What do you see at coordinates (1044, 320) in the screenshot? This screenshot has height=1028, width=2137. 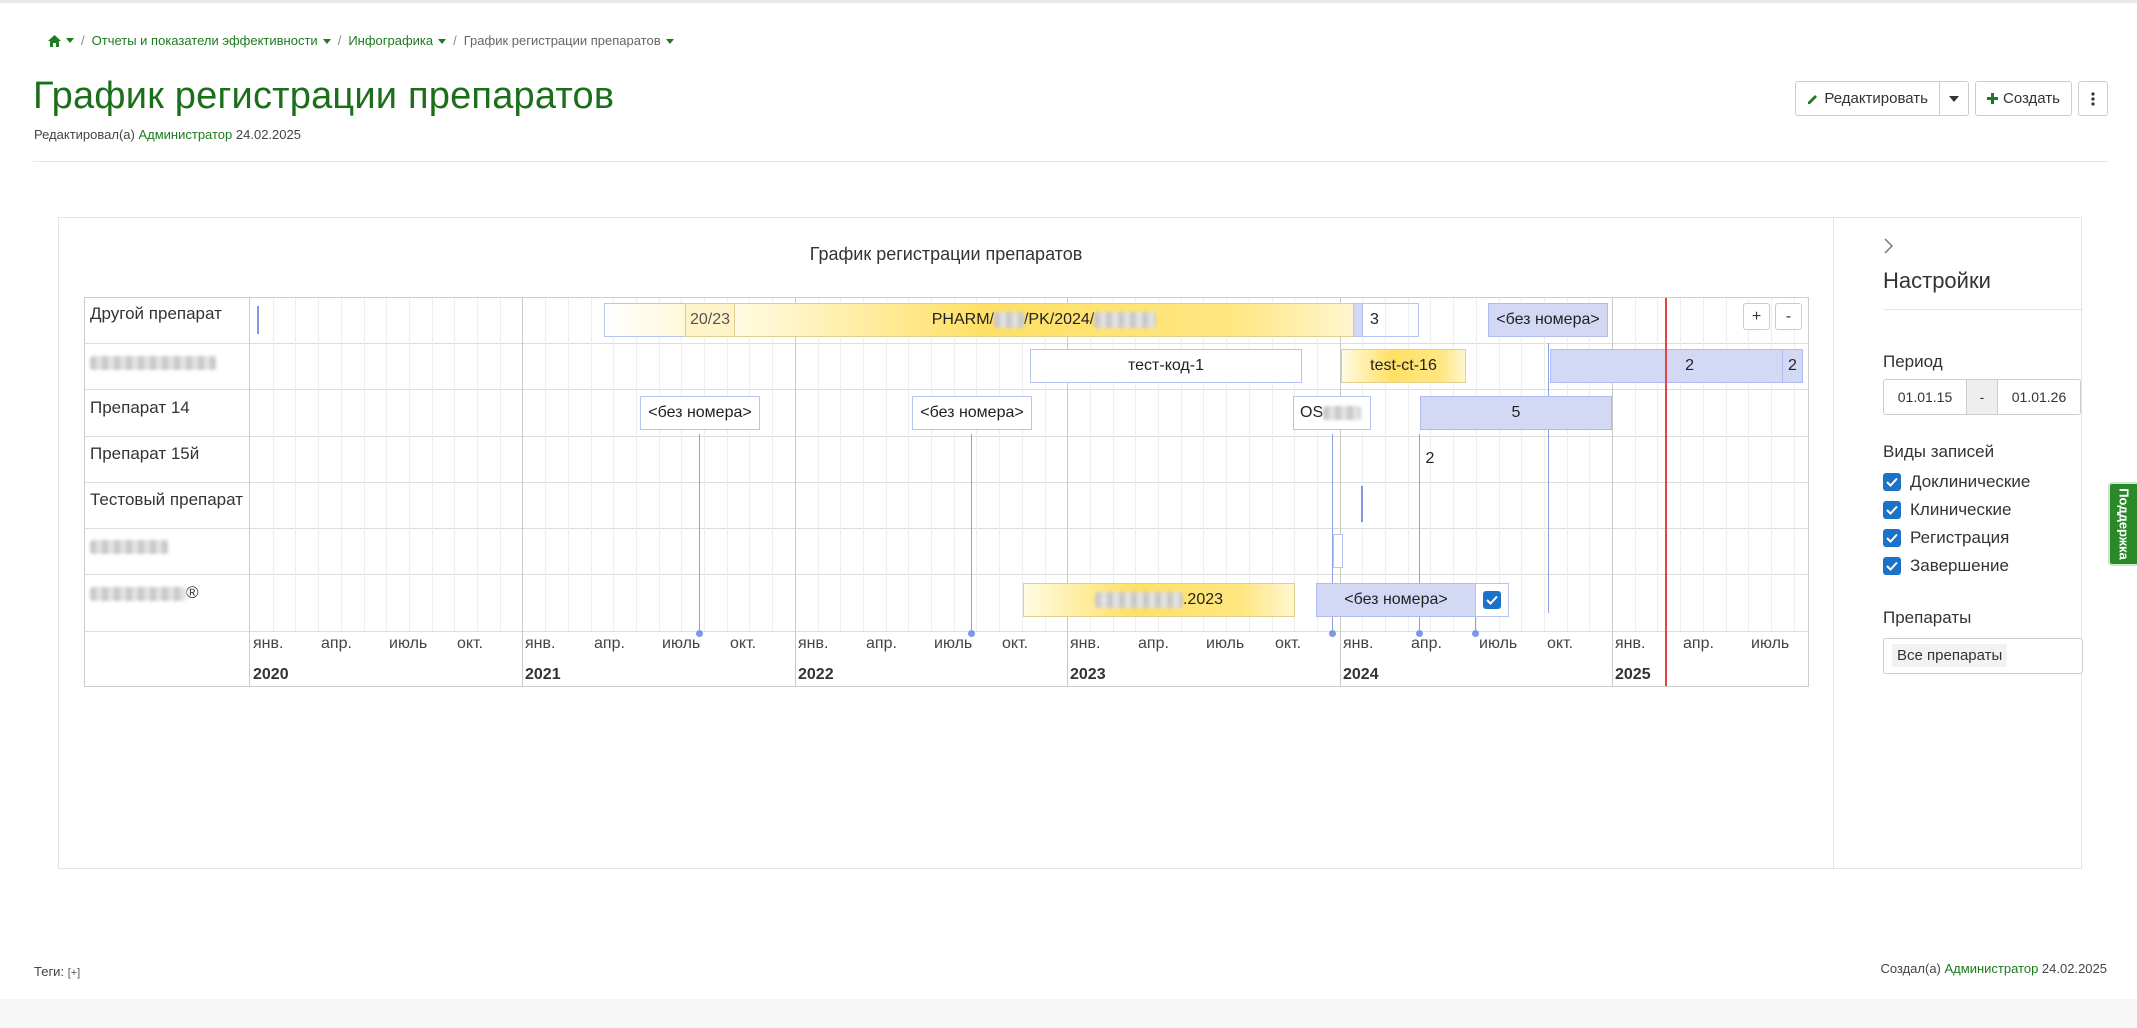 I see `gantt-bar: PHARM/ /PK/2024/` at bounding box center [1044, 320].